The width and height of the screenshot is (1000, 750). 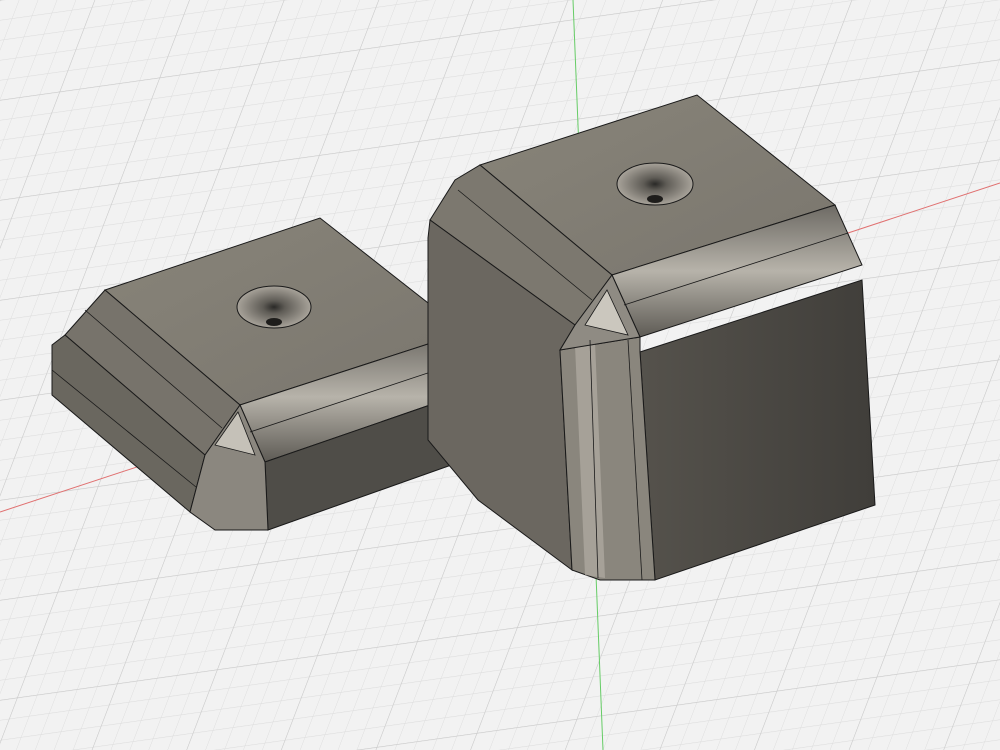 I want to click on large-bracket-hole-bore, so click(x=655, y=199).